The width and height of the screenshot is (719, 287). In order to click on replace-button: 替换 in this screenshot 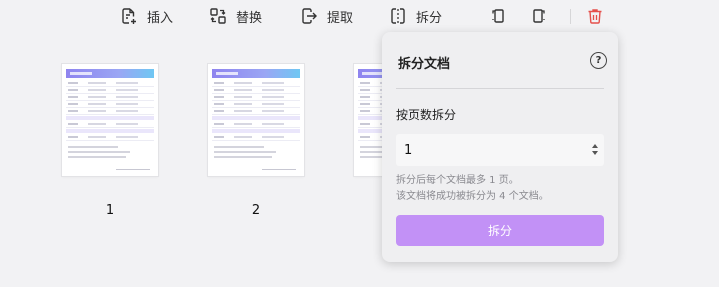, I will do `click(235, 16)`.